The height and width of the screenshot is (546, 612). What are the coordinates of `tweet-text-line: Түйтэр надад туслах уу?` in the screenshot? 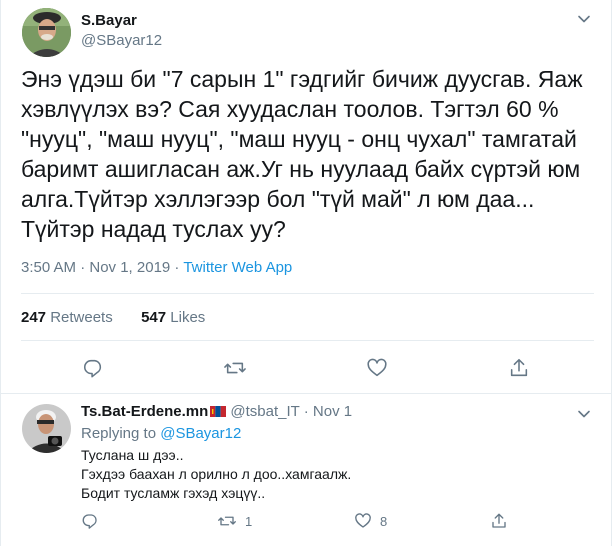 It's located at (153, 229).